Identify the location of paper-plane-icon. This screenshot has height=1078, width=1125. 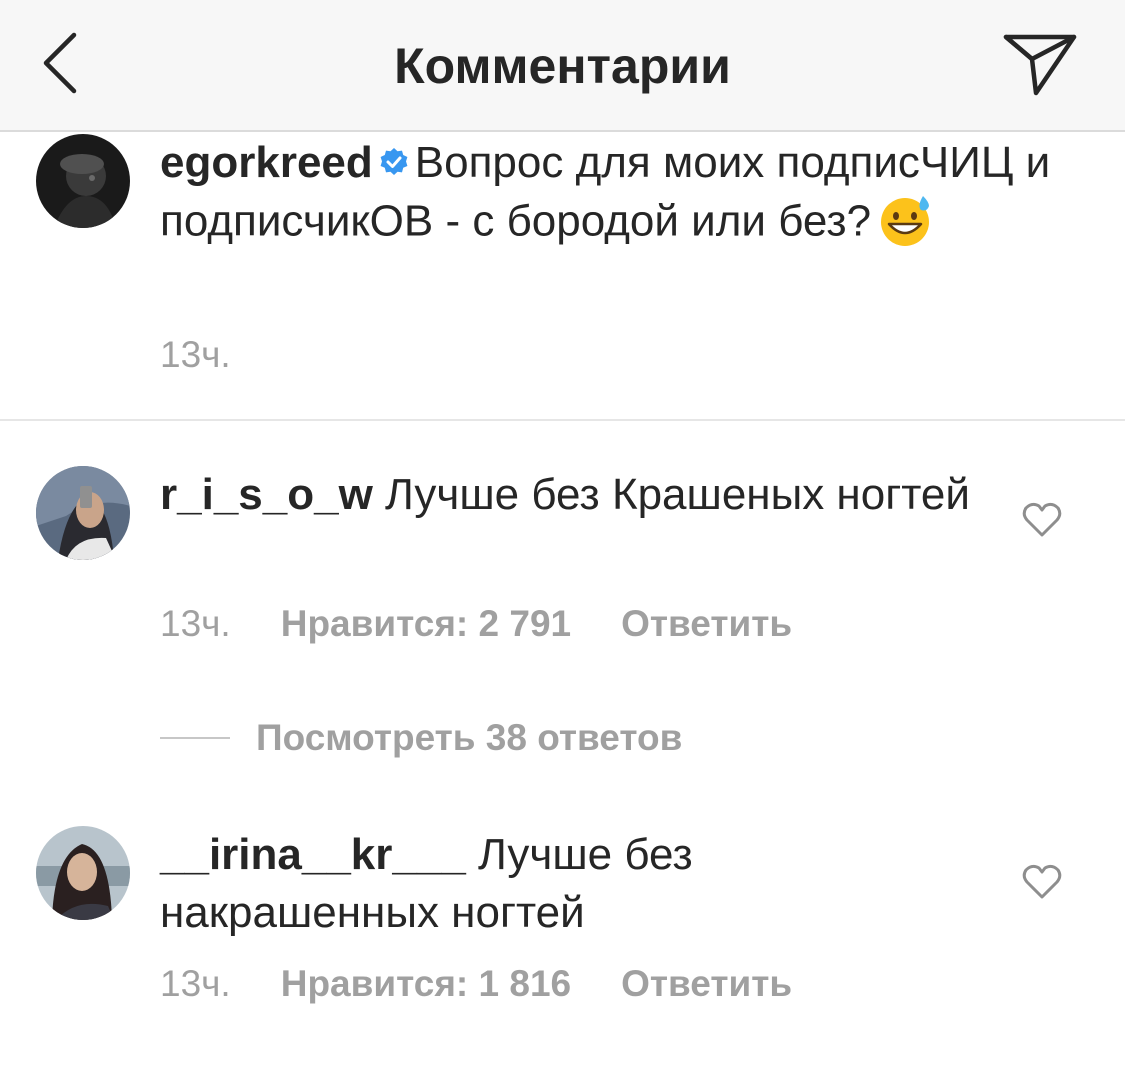
(1040, 65).